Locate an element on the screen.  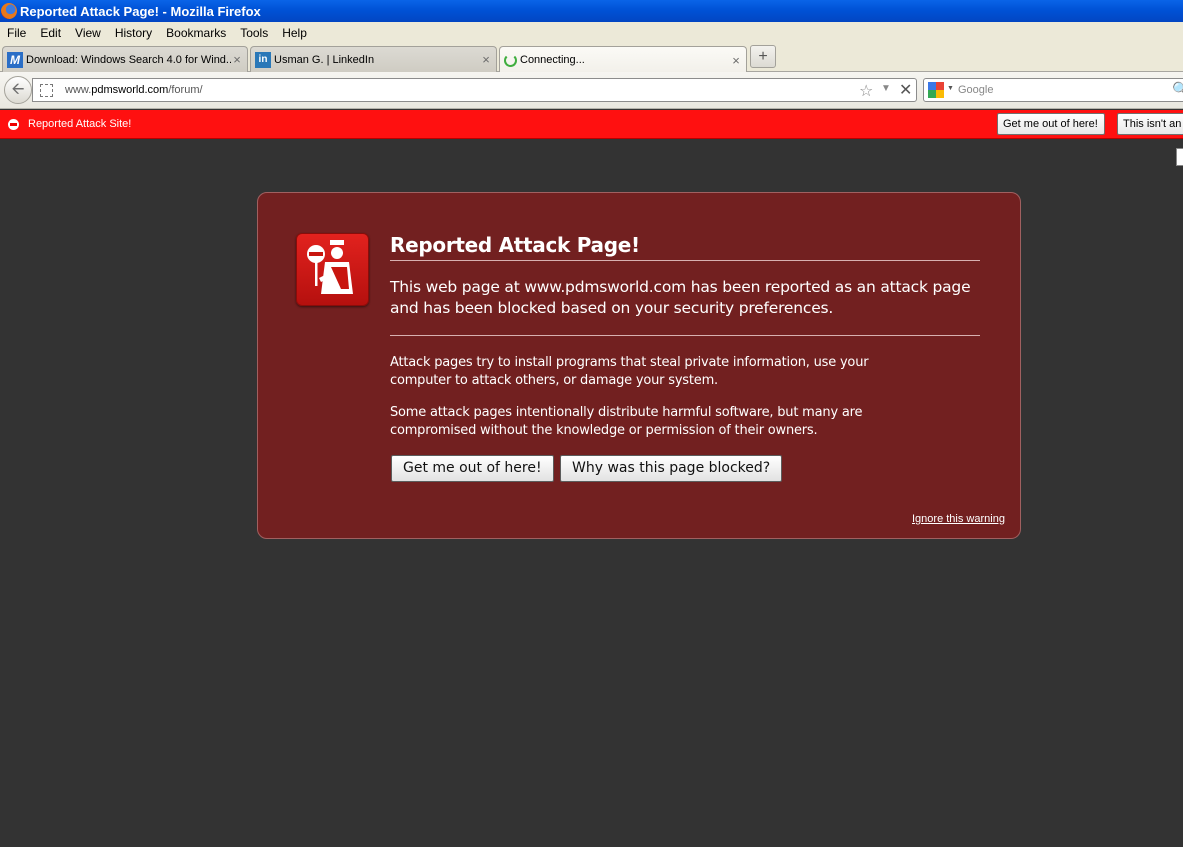
url-dropdown-icon: ▼ is located at coordinates (886, 88).